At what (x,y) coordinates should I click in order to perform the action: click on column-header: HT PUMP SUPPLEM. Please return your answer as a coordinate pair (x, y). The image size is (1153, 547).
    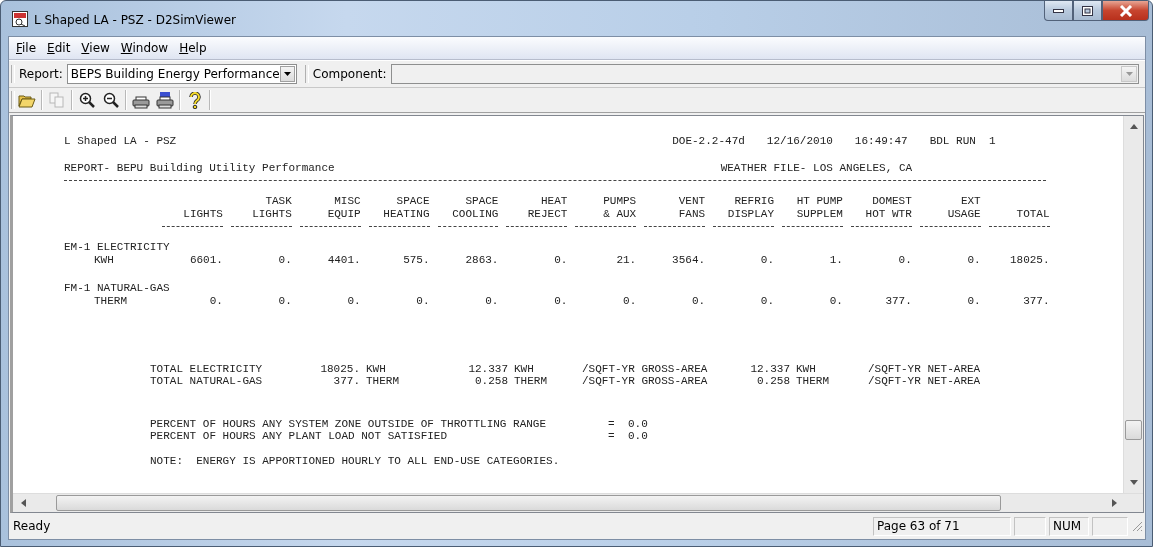
    Looking at the image, I should click on (819, 208).